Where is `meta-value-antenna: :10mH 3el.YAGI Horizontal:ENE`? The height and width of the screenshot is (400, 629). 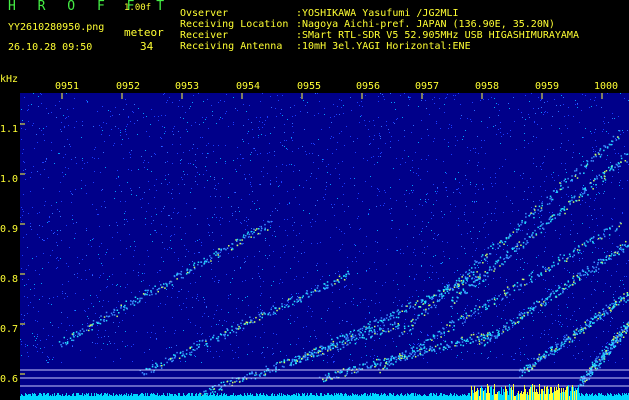
meta-value-antenna: :10mH 3el.YAGI Horizontal:ENE is located at coordinates (383, 46).